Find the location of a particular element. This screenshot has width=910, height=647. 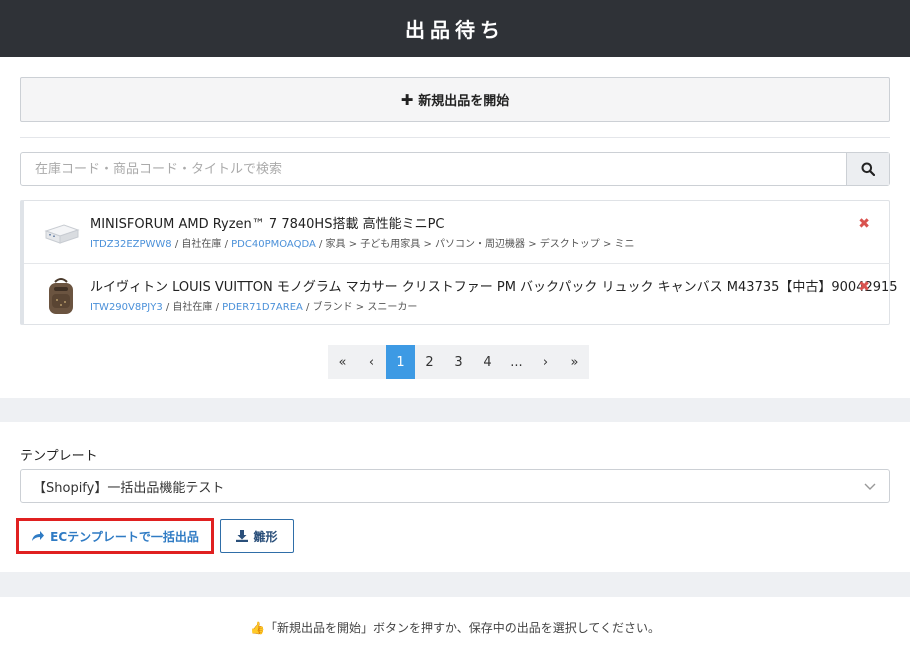

page-4-button: 4 is located at coordinates (487, 362).